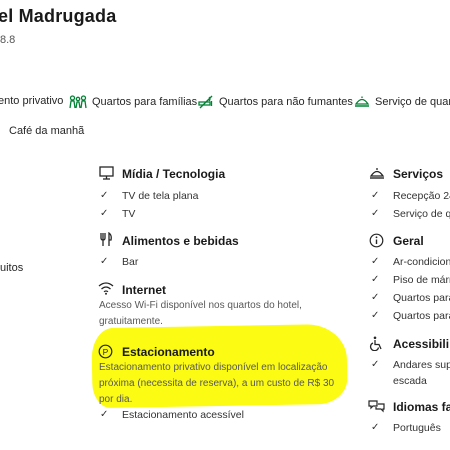 This screenshot has width=450, height=450. Describe the element at coordinates (418, 174) in the screenshot. I see `section-title-services: Serviços` at that location.